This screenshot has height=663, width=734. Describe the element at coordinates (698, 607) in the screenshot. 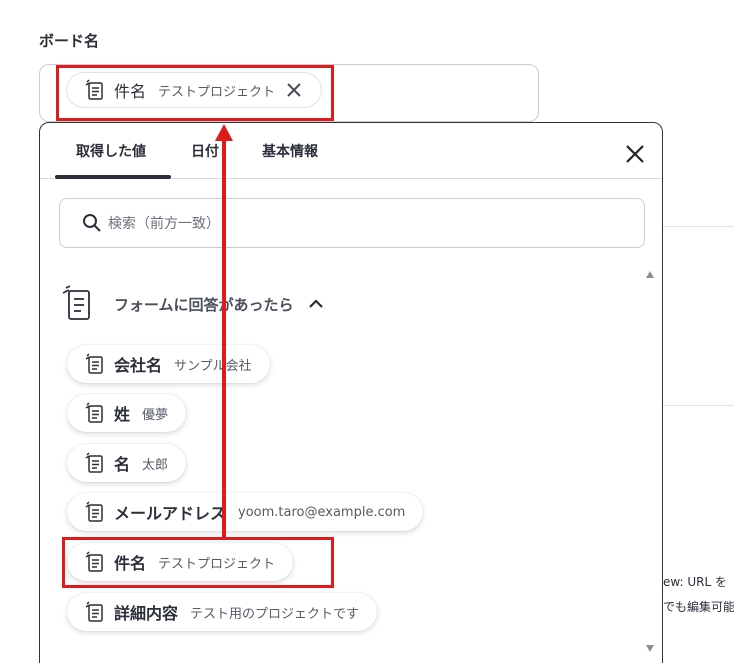

I see `background-text: でも編集可能` at that location.